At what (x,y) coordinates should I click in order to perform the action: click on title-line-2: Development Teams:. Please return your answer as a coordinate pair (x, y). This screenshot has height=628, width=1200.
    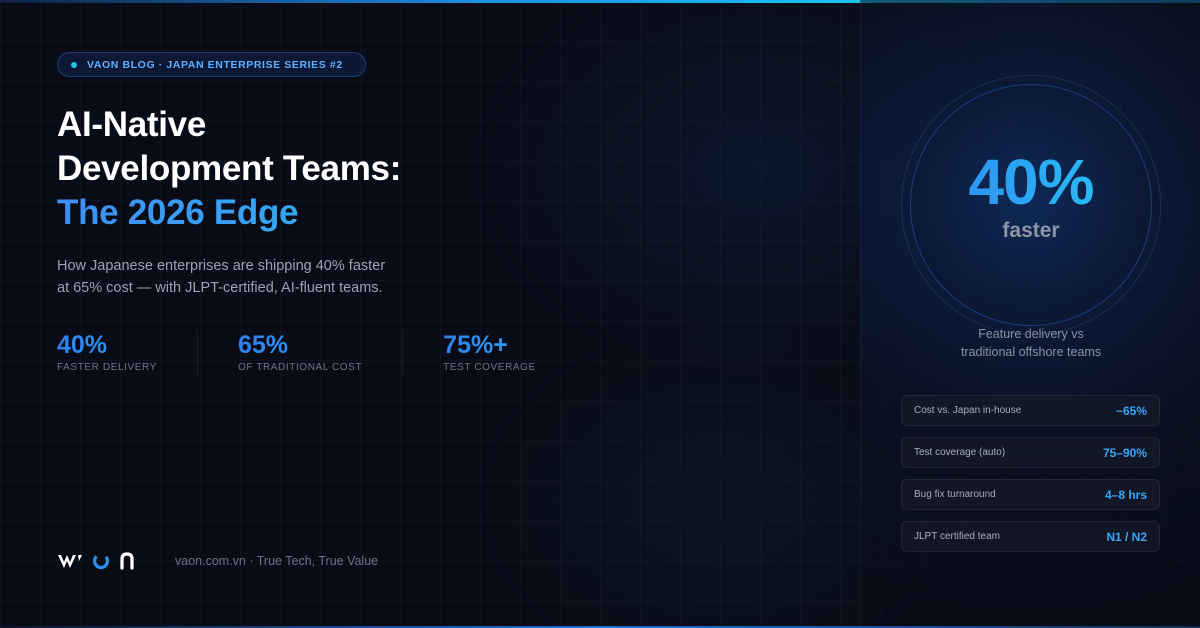
    Looking at the image, I should click on (229, 168).